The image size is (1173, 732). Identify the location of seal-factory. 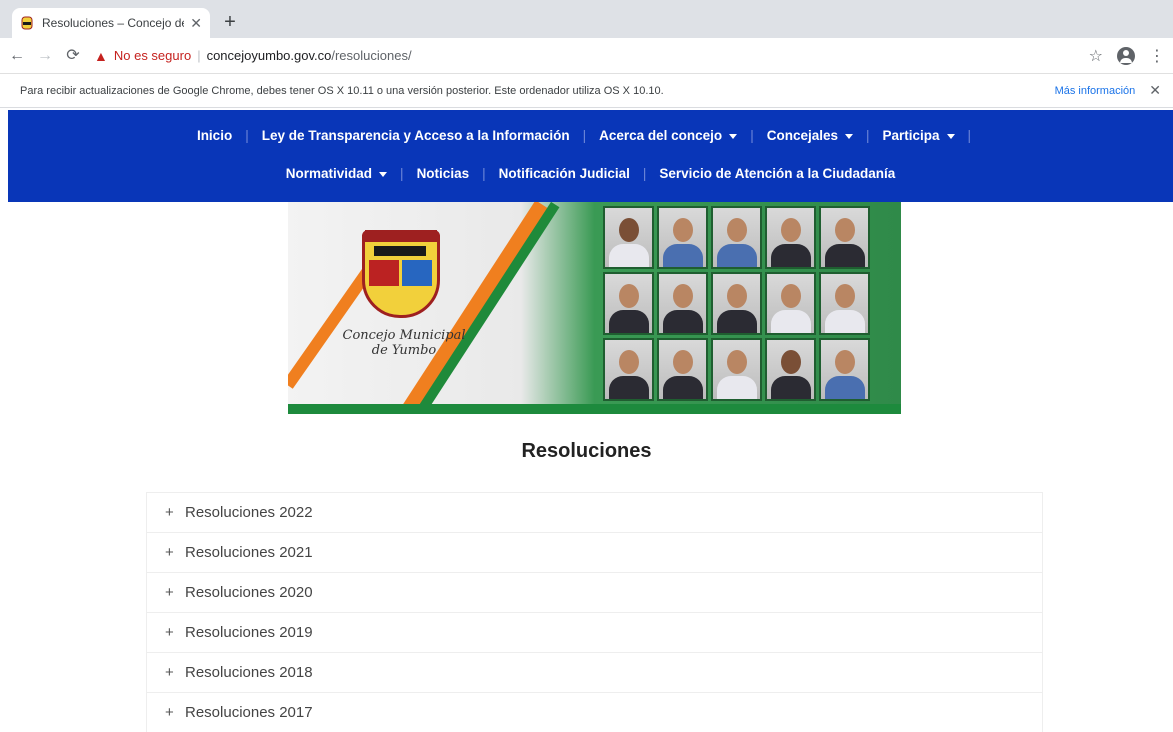
(400, 251).